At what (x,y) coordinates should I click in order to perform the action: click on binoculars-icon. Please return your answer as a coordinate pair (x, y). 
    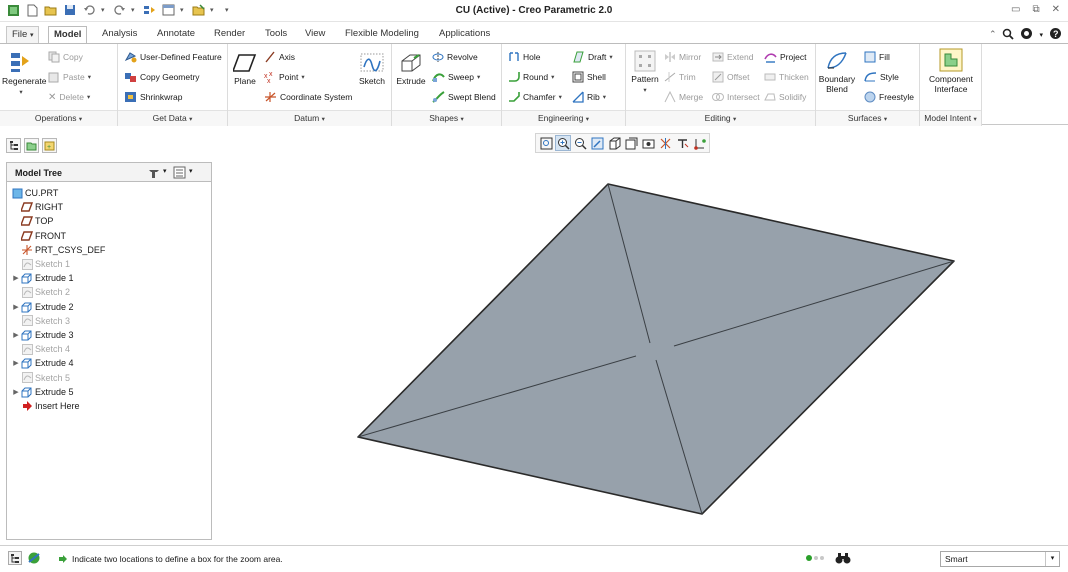
    Looking at the image, I should click on (843, 558).